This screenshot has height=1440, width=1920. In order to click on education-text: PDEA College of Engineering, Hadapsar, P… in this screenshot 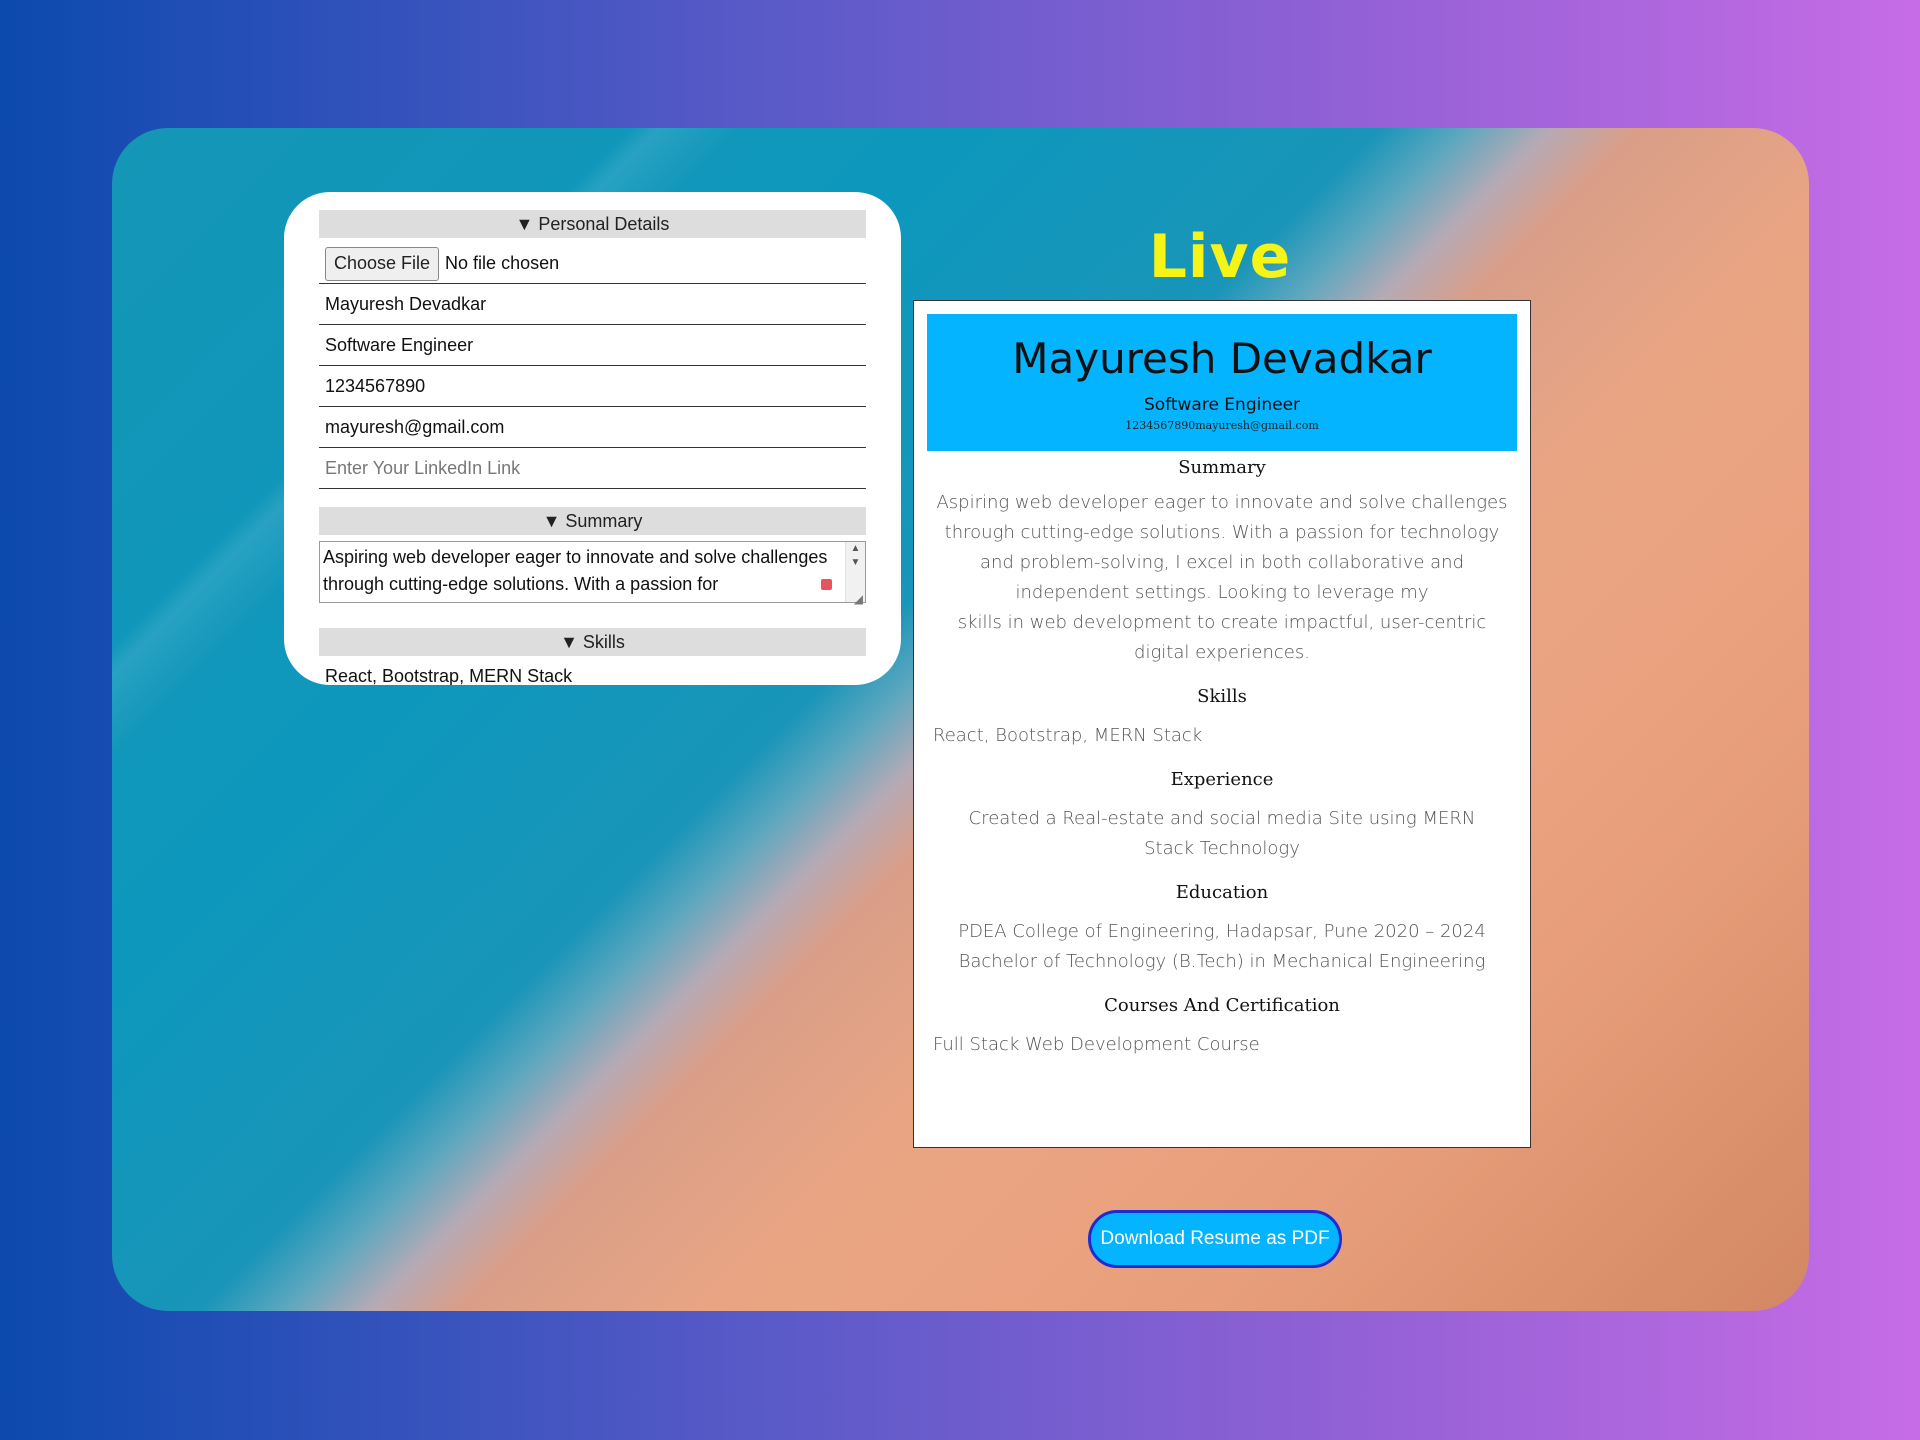, I will do `click(1222, 946)`.